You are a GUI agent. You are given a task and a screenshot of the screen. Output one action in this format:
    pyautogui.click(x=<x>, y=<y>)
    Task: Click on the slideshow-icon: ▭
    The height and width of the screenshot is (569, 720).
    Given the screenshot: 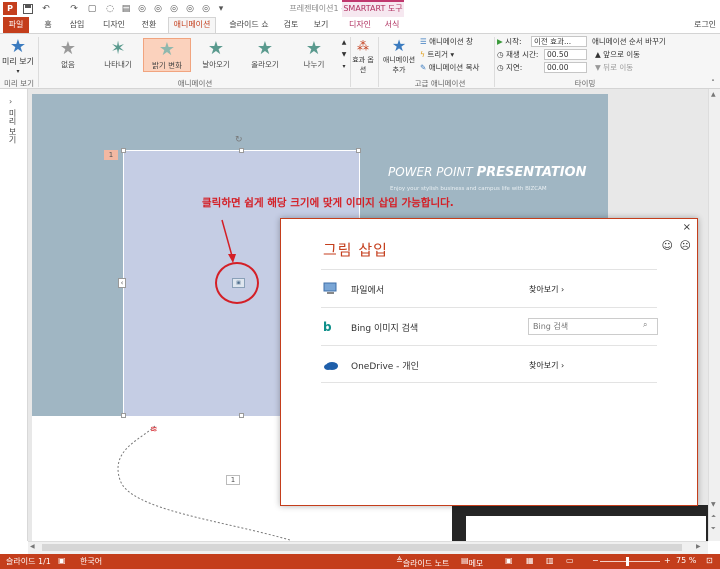 What is the action you would take?
    pyautogui.click(x=570, y=560)
    